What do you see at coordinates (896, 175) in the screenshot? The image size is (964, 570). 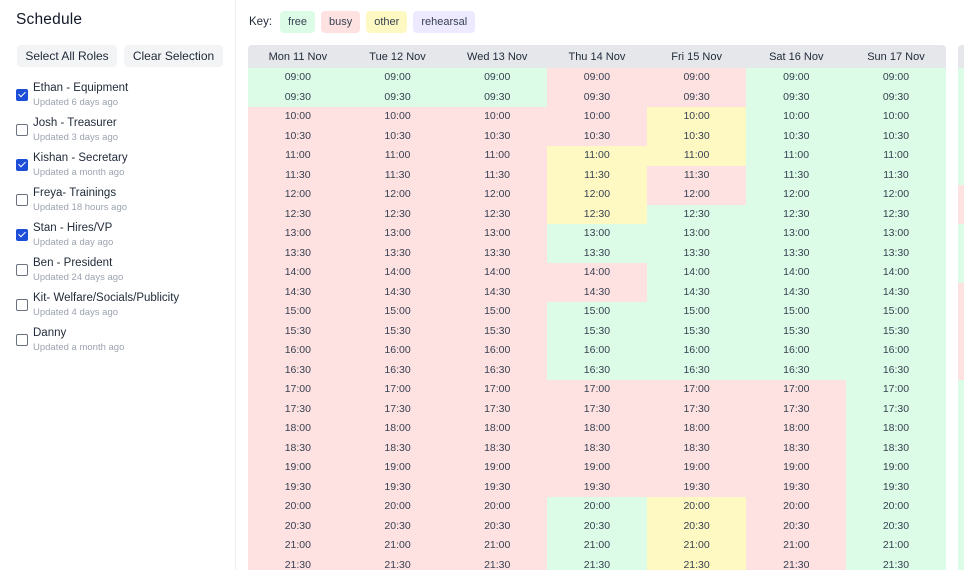 I see `time-slot-free: 11:30` at bounding box center [896, 175].